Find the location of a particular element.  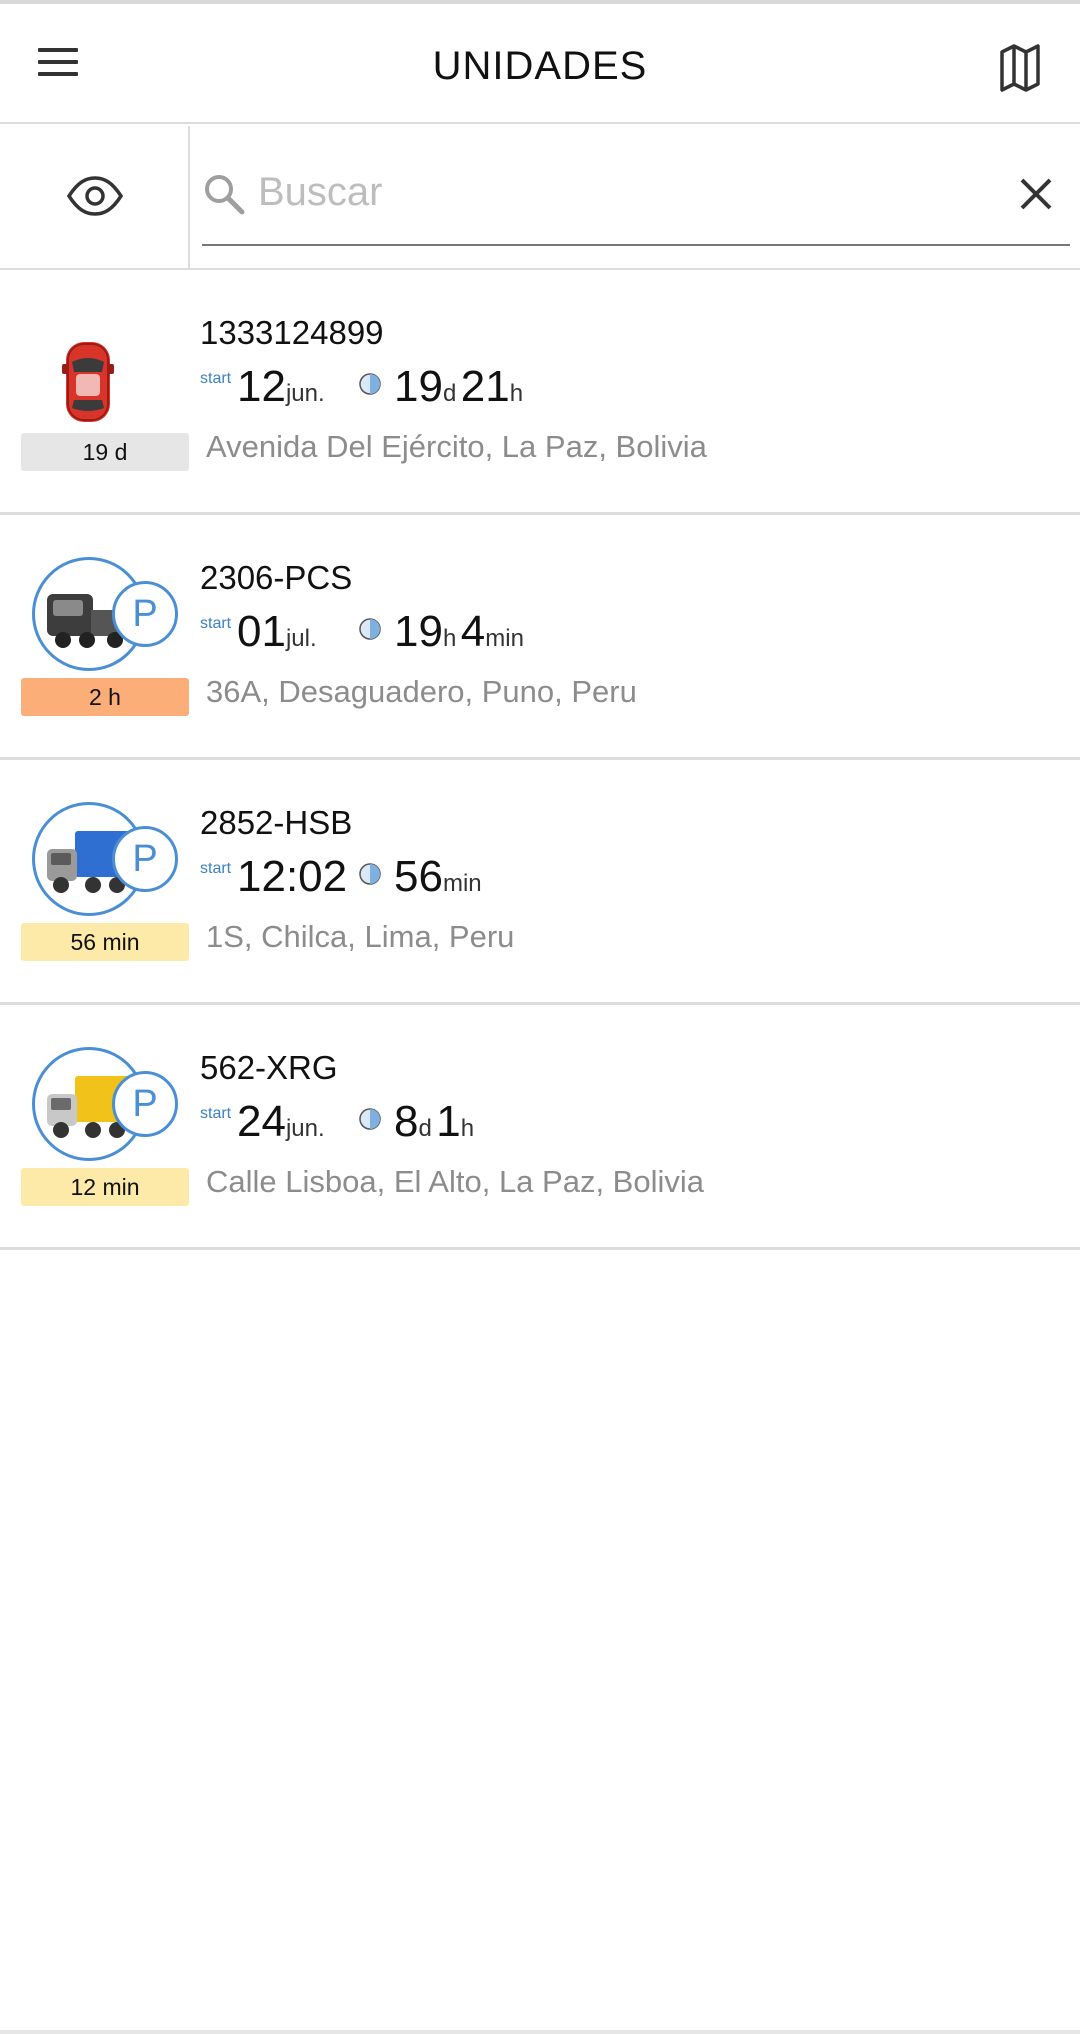

app-header: UNIDADES is located at coordinates (540, 64).